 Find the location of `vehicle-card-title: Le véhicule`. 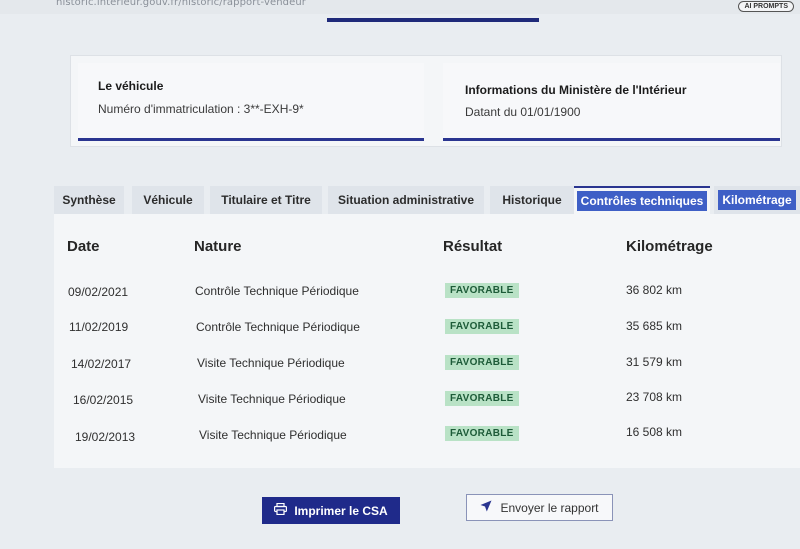

vehicle-card-title: Le véhicule is located at coordinates (131, 86).